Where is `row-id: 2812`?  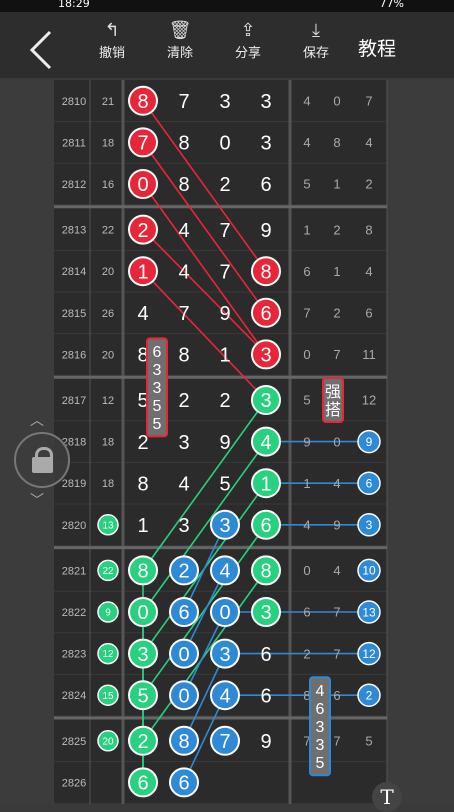
row-id: 2812 is located at coordinates (74, 185).